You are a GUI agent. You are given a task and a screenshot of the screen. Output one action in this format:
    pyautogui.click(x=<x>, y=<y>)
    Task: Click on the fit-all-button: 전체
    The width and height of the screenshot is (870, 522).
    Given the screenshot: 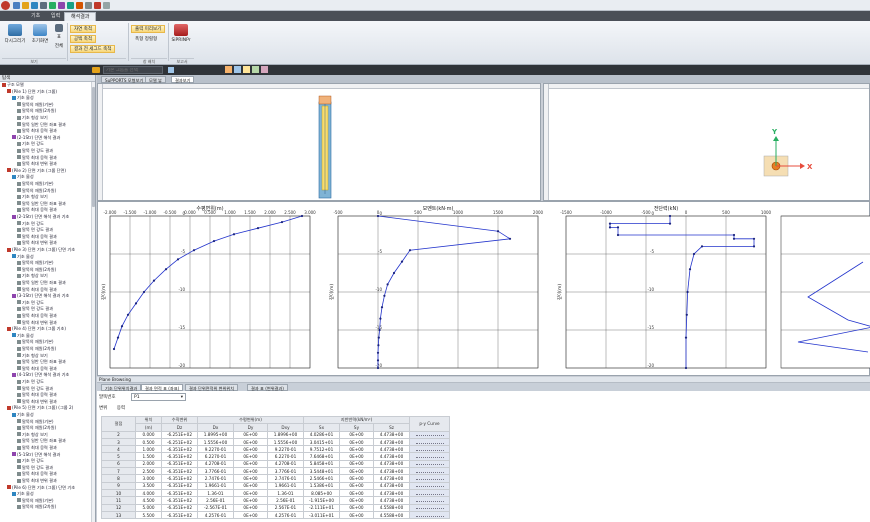 What is the action you would take?
    pyautogui.click(x=59, y=46)
    